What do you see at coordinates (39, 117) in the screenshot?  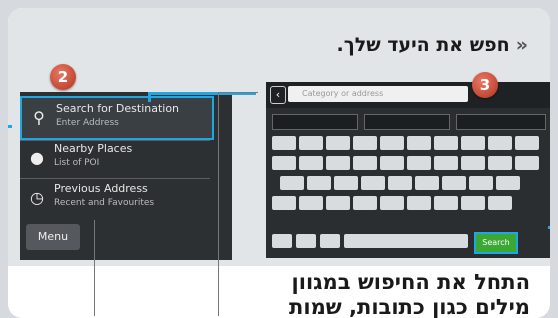 I see `search-icon: ⚲` at bounding box center [39, 117].